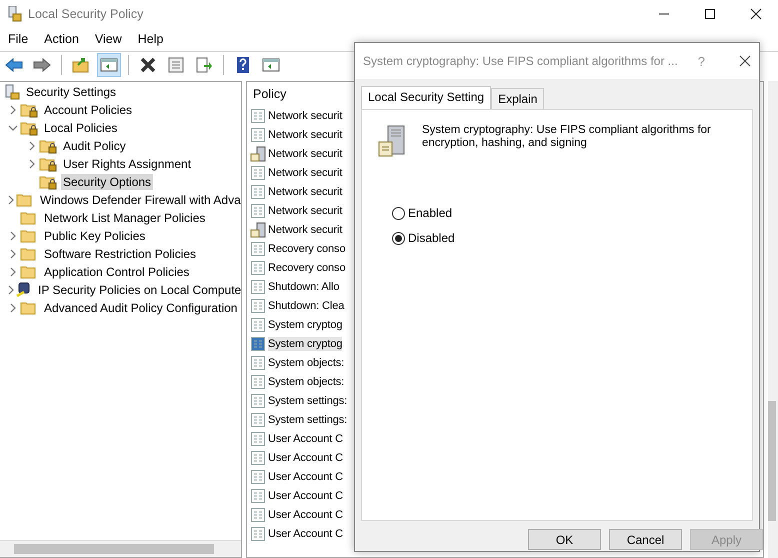  Describe the element at coordinates (109, 65) in the screenshot. I see `pane-icon` at that location.